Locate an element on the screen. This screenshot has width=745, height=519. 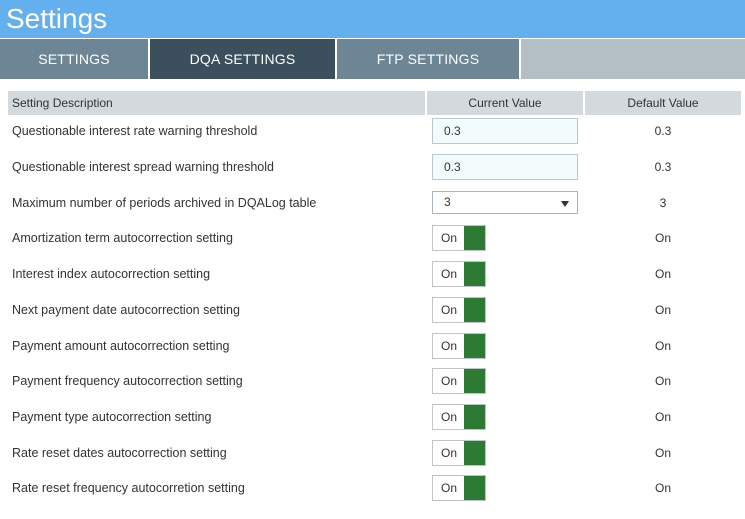
chevron-down-icon is located at coordinates (565, 204).